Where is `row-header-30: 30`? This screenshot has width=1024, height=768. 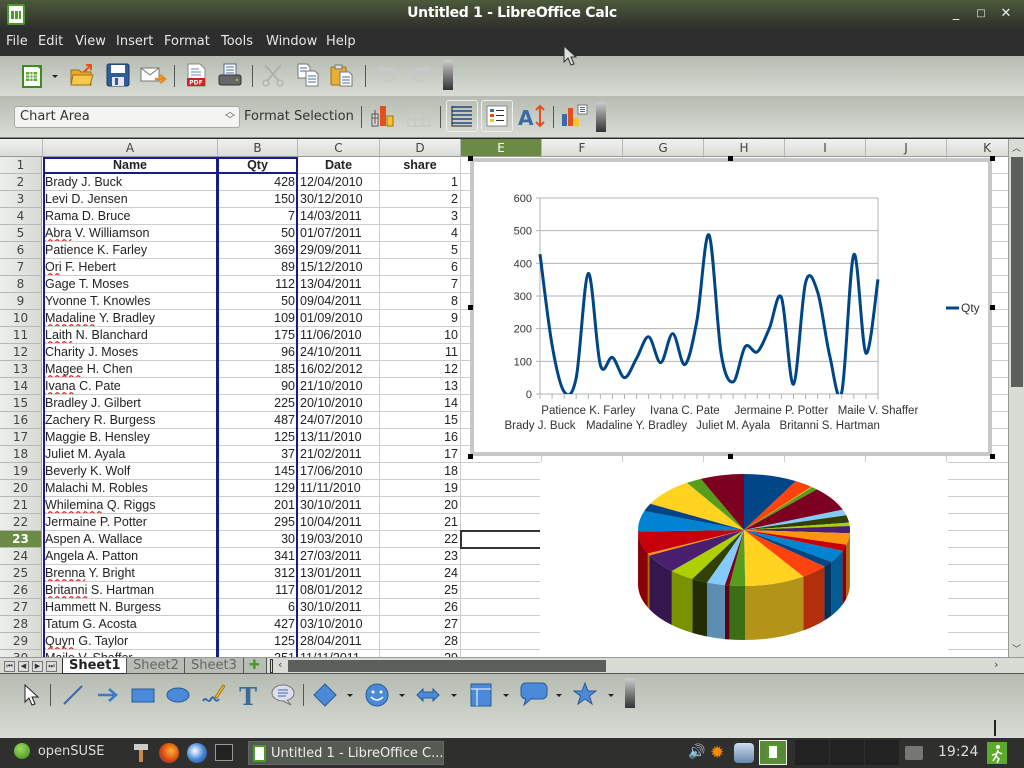
row-header-30: 30 is located at coordinates (21, 653).